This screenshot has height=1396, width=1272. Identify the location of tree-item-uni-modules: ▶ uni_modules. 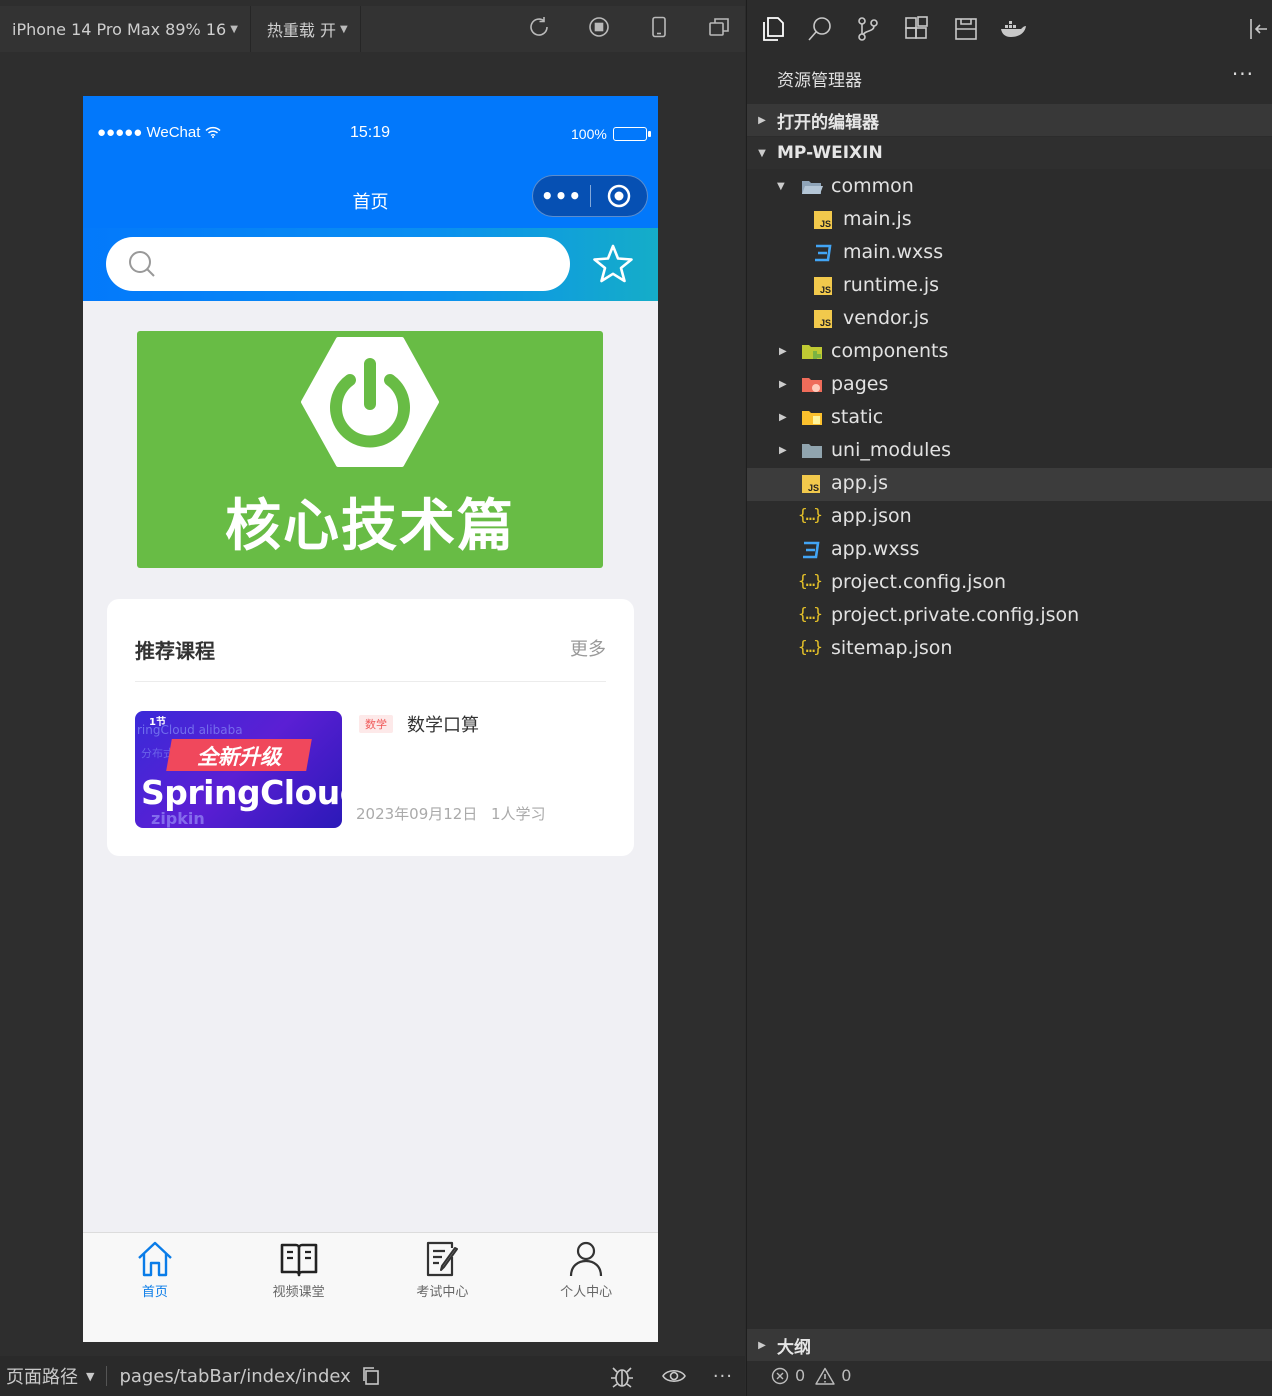
(1009, 451).